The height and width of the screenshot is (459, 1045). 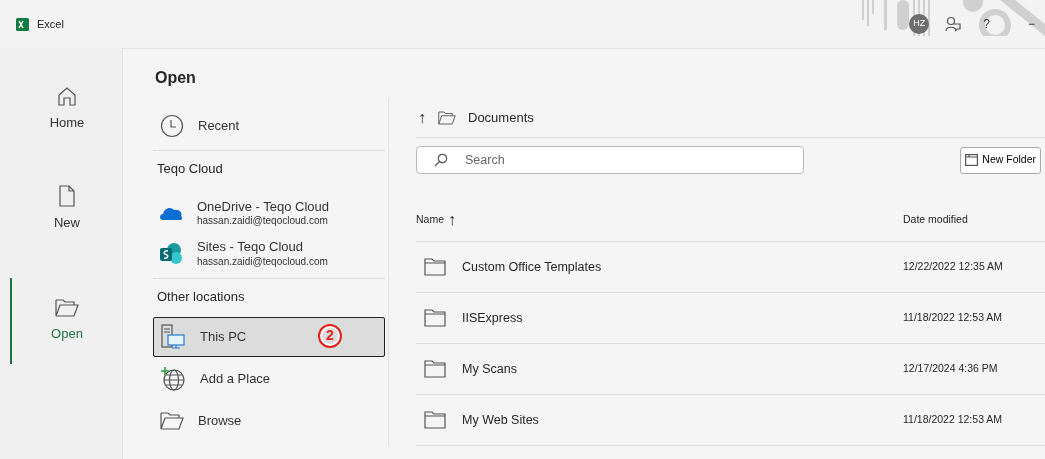 I want to click on date-modified: 12/17/2024 4:36 PM, so click(x=951, y=369).